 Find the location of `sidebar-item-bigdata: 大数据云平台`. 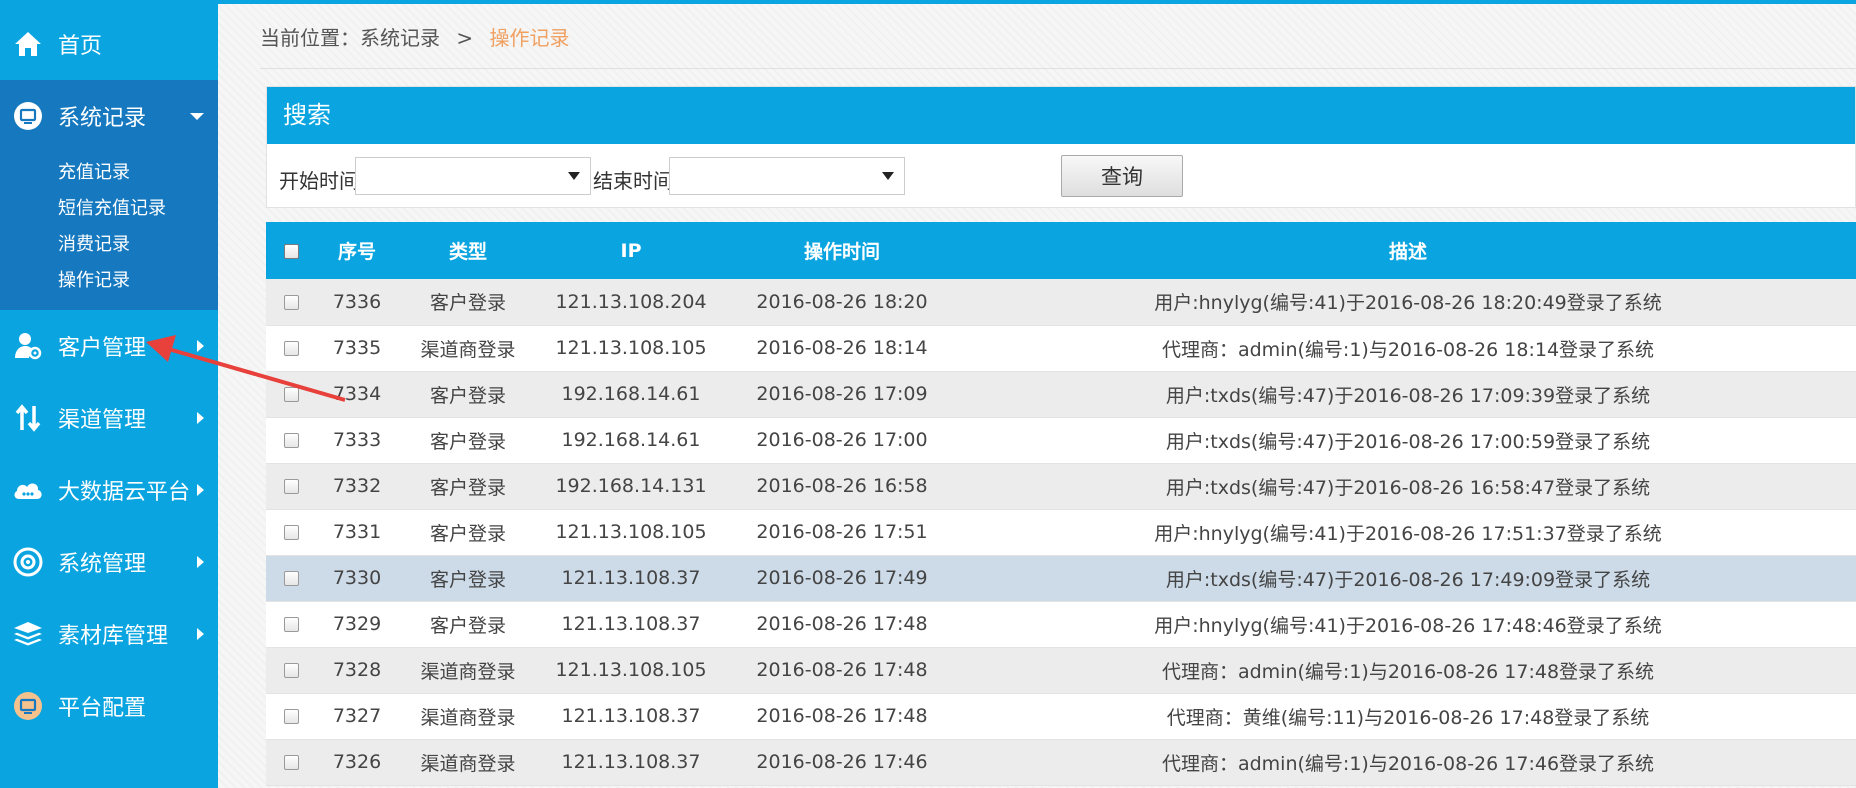

sidebar-item-bigdata: 大数据云平台 is located at coordinates (109, 490).